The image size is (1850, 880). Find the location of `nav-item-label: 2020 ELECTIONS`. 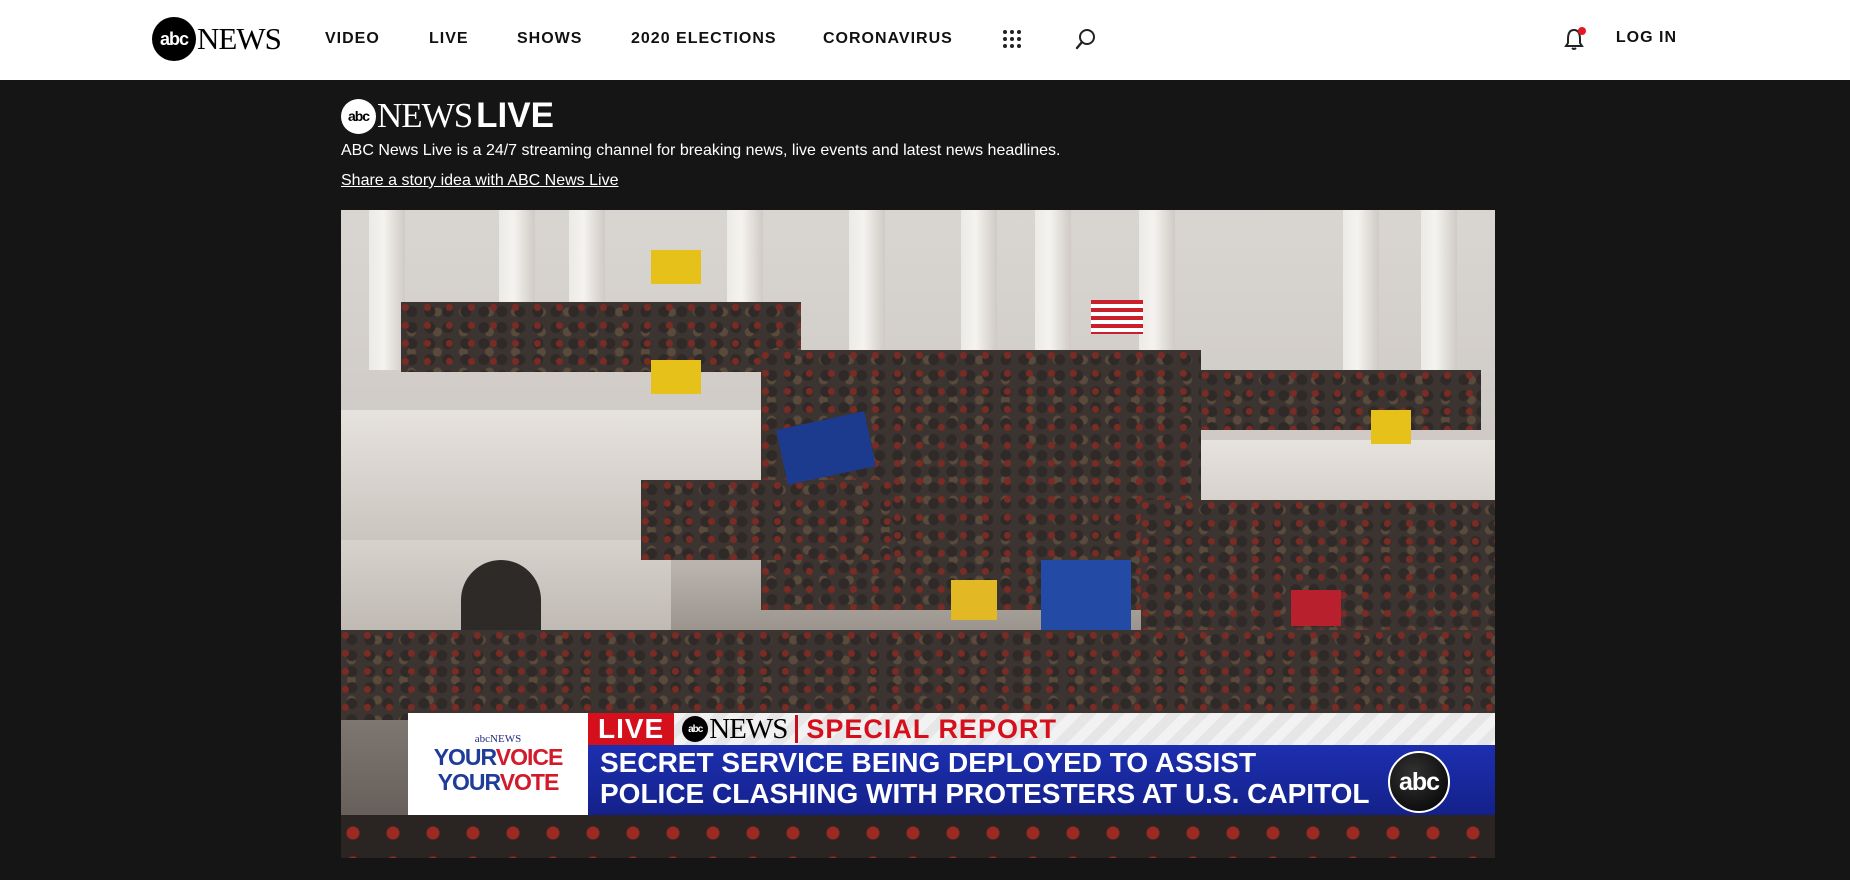

nav-item-label: 2020 ELECTIONS is located at coordinates (704, 38).